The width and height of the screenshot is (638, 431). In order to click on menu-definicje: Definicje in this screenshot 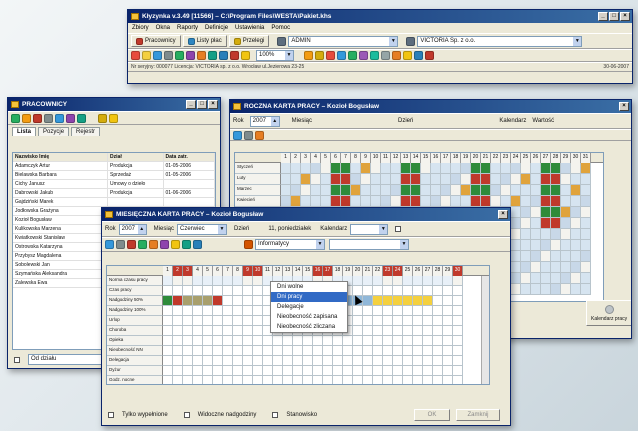, I will do `click(216, 28)`.